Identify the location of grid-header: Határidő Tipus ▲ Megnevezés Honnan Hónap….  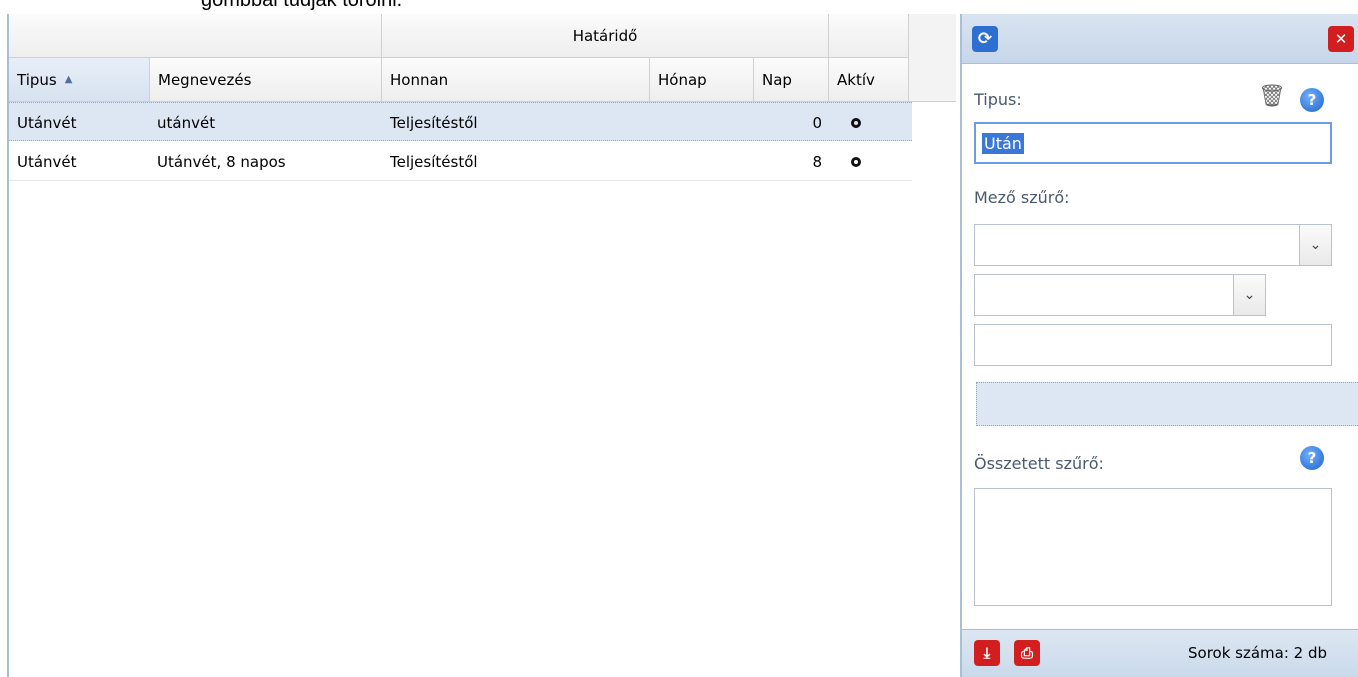
(482, 58).